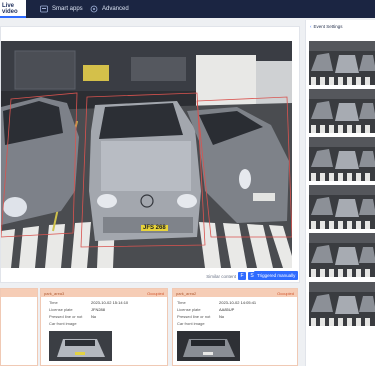  I want to click on sidebar-header: ‹ Event Settings, so click(326, 26).